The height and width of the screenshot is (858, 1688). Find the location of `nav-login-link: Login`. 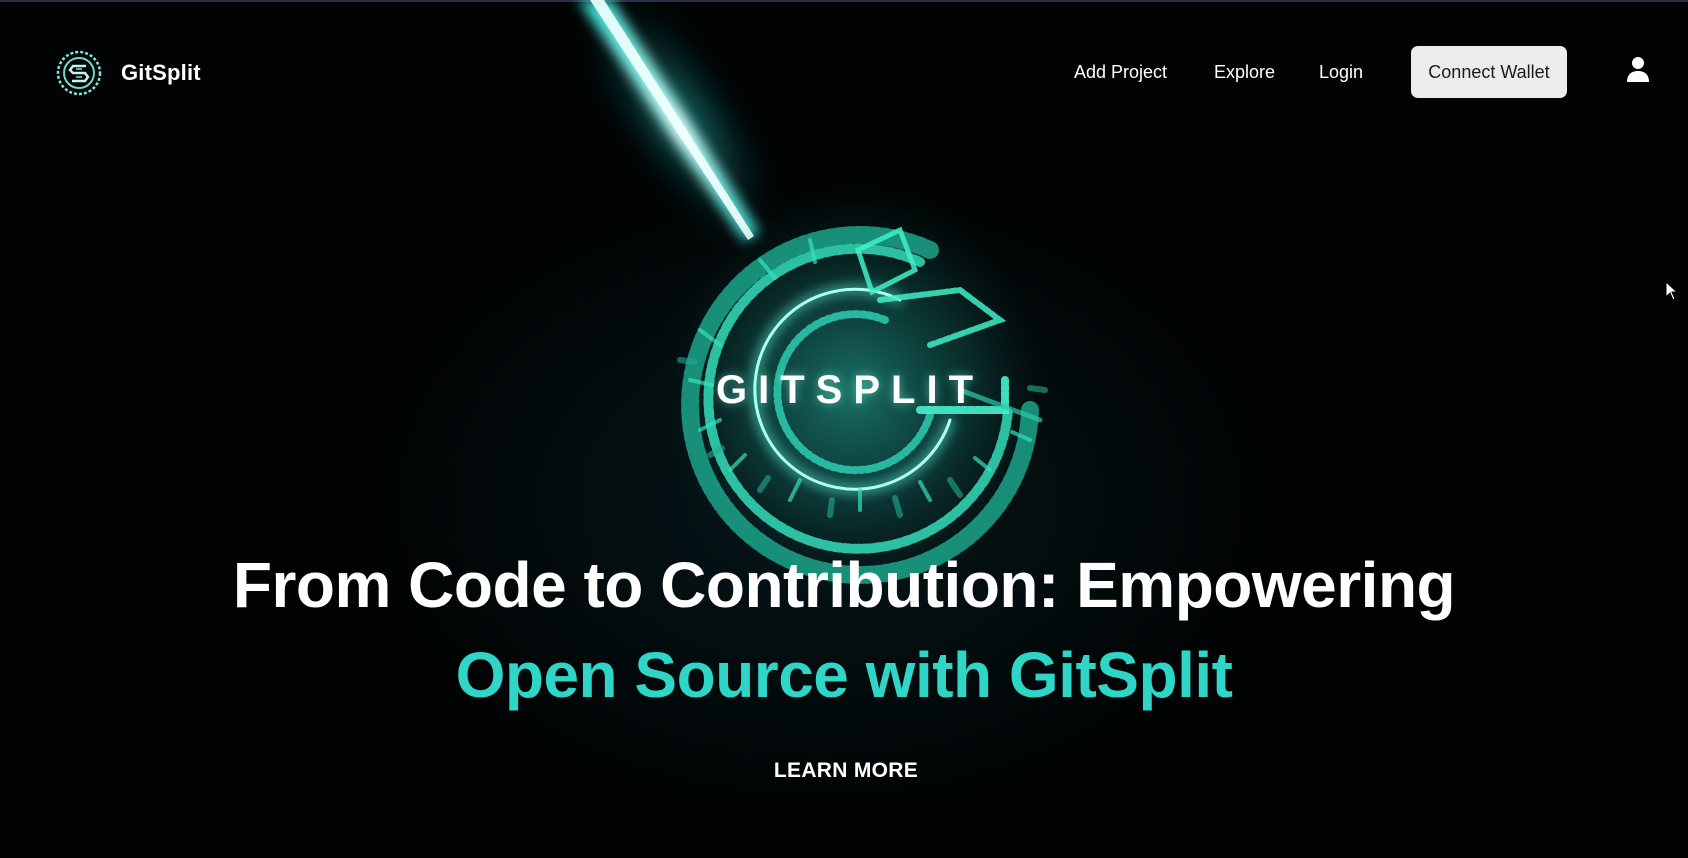

nav-login-link: Login is located at coordinates (1341, 72).